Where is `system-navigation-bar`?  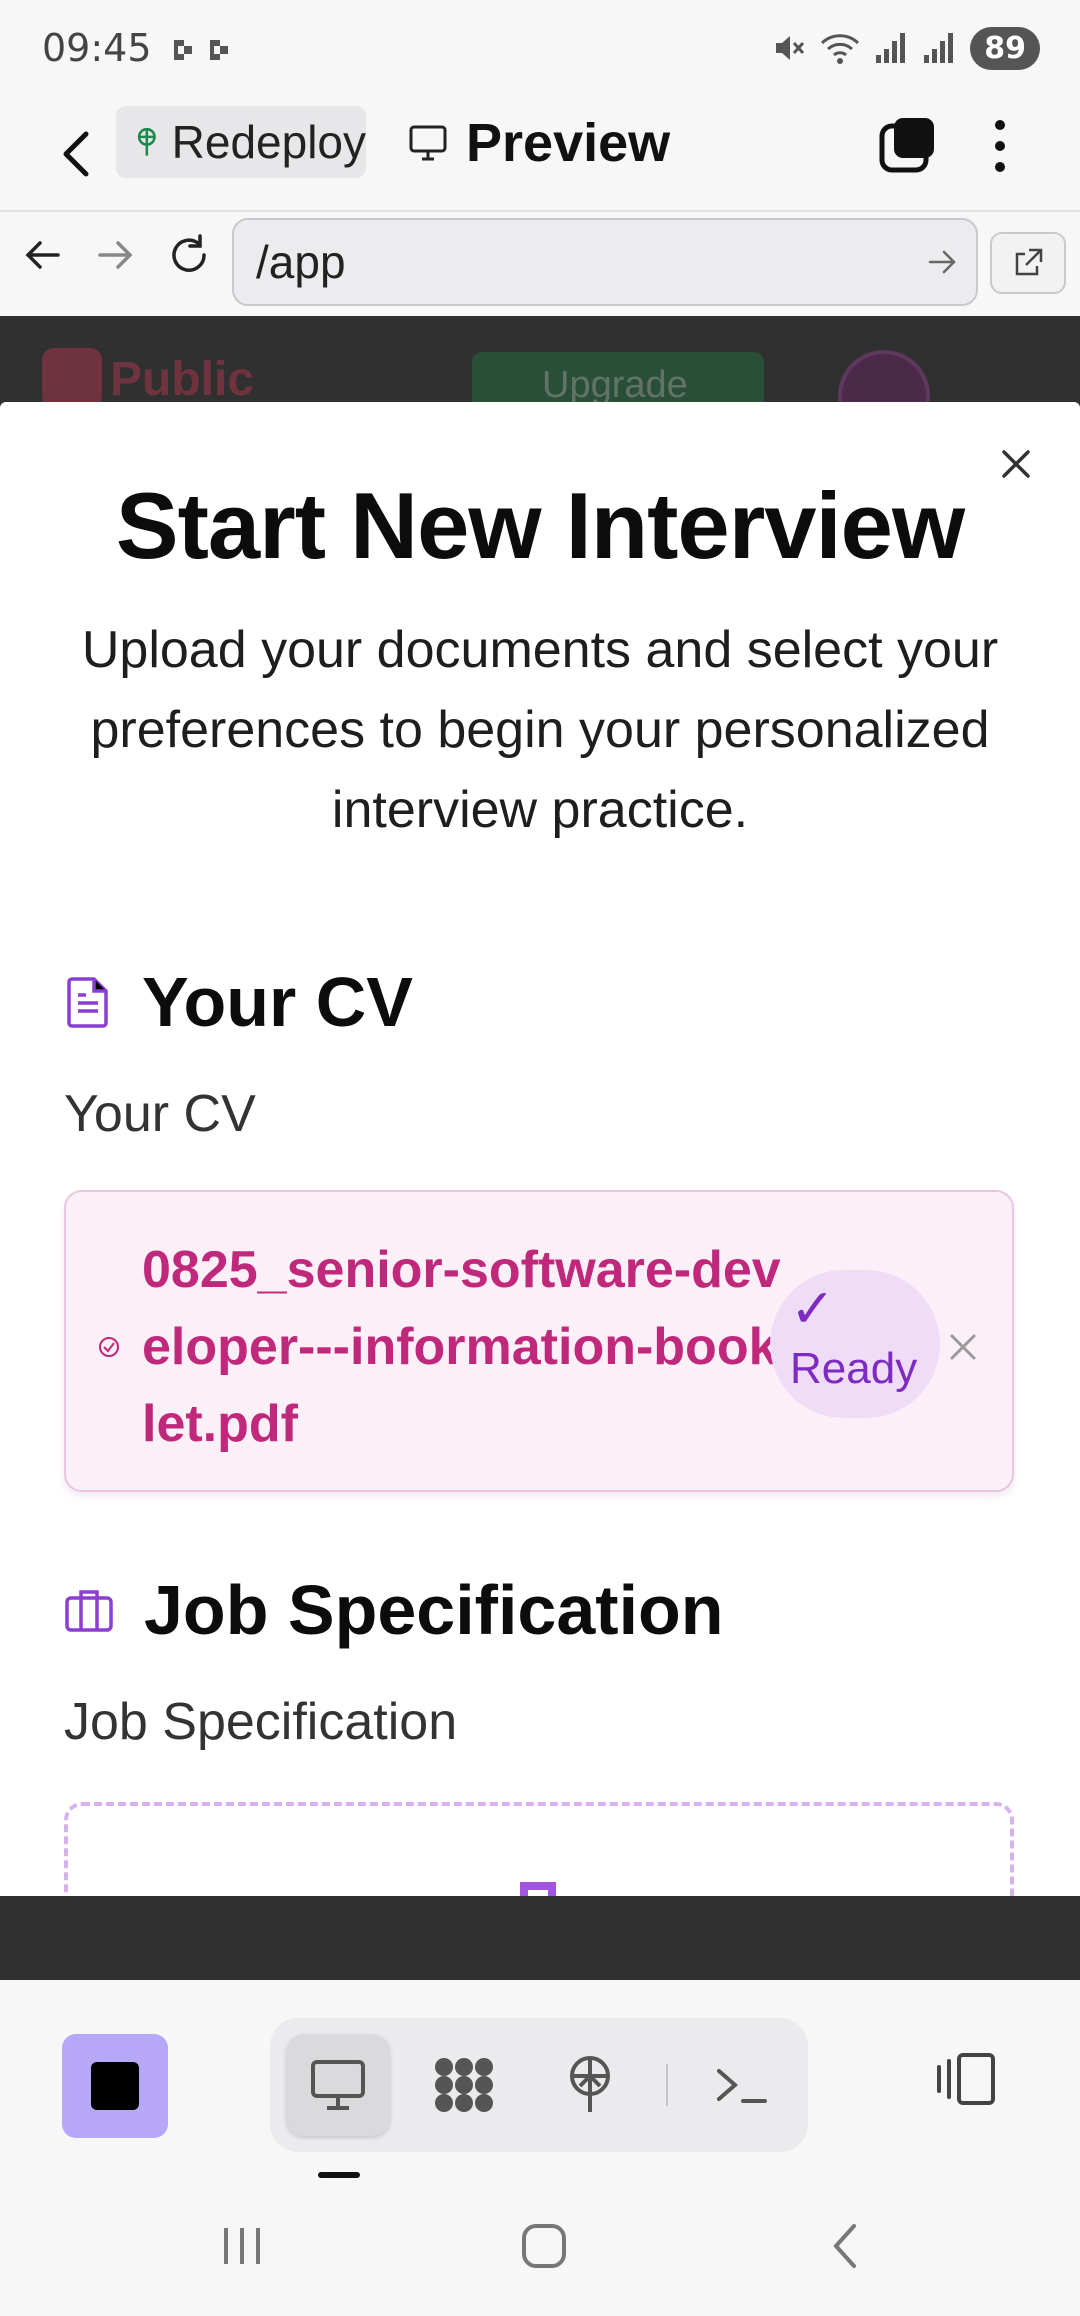
system-navigation-bar is located at coordinates (540, 2248).